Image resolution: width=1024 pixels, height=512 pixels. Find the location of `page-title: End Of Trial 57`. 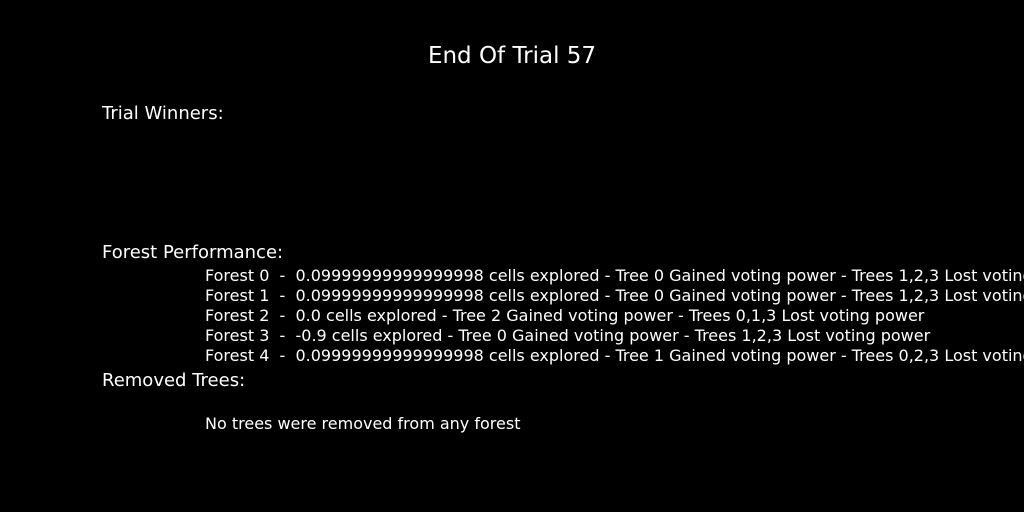

page-title: End Of Trial 57 is located at coordinates (512, 56).